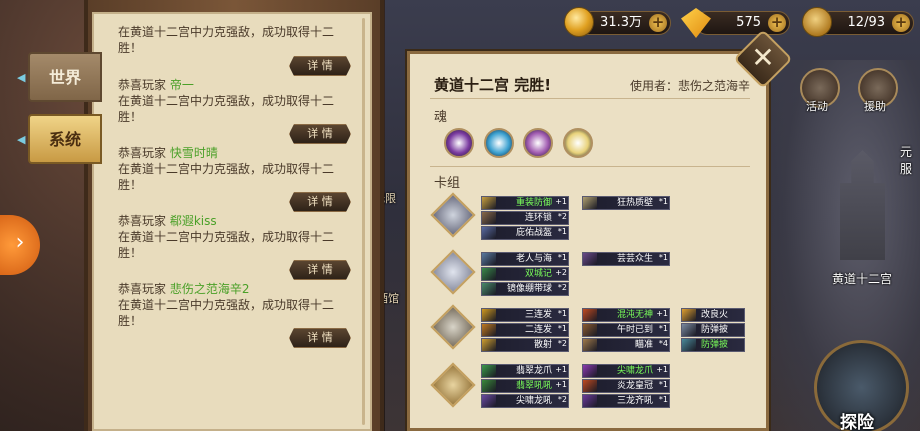  I want to click on card-name: 芸芸众生, so click(634, 259).